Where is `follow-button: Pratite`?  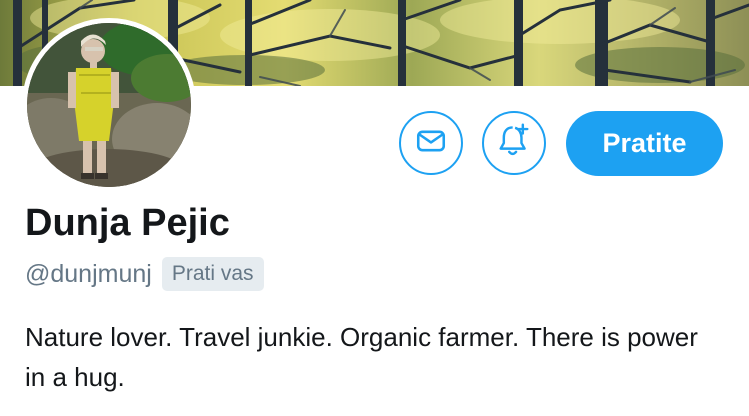
follow-button: Pratite is located at coordinates (644, 143).